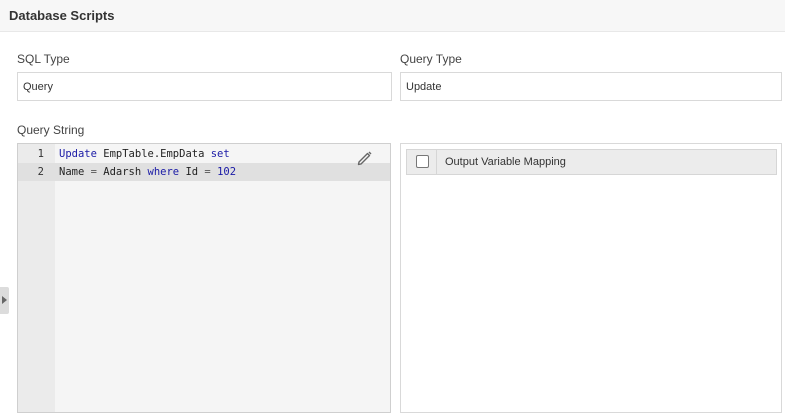  Describe the element at coordinates (227, 172) in the screenshot. I see `code-token: 102` at that location.